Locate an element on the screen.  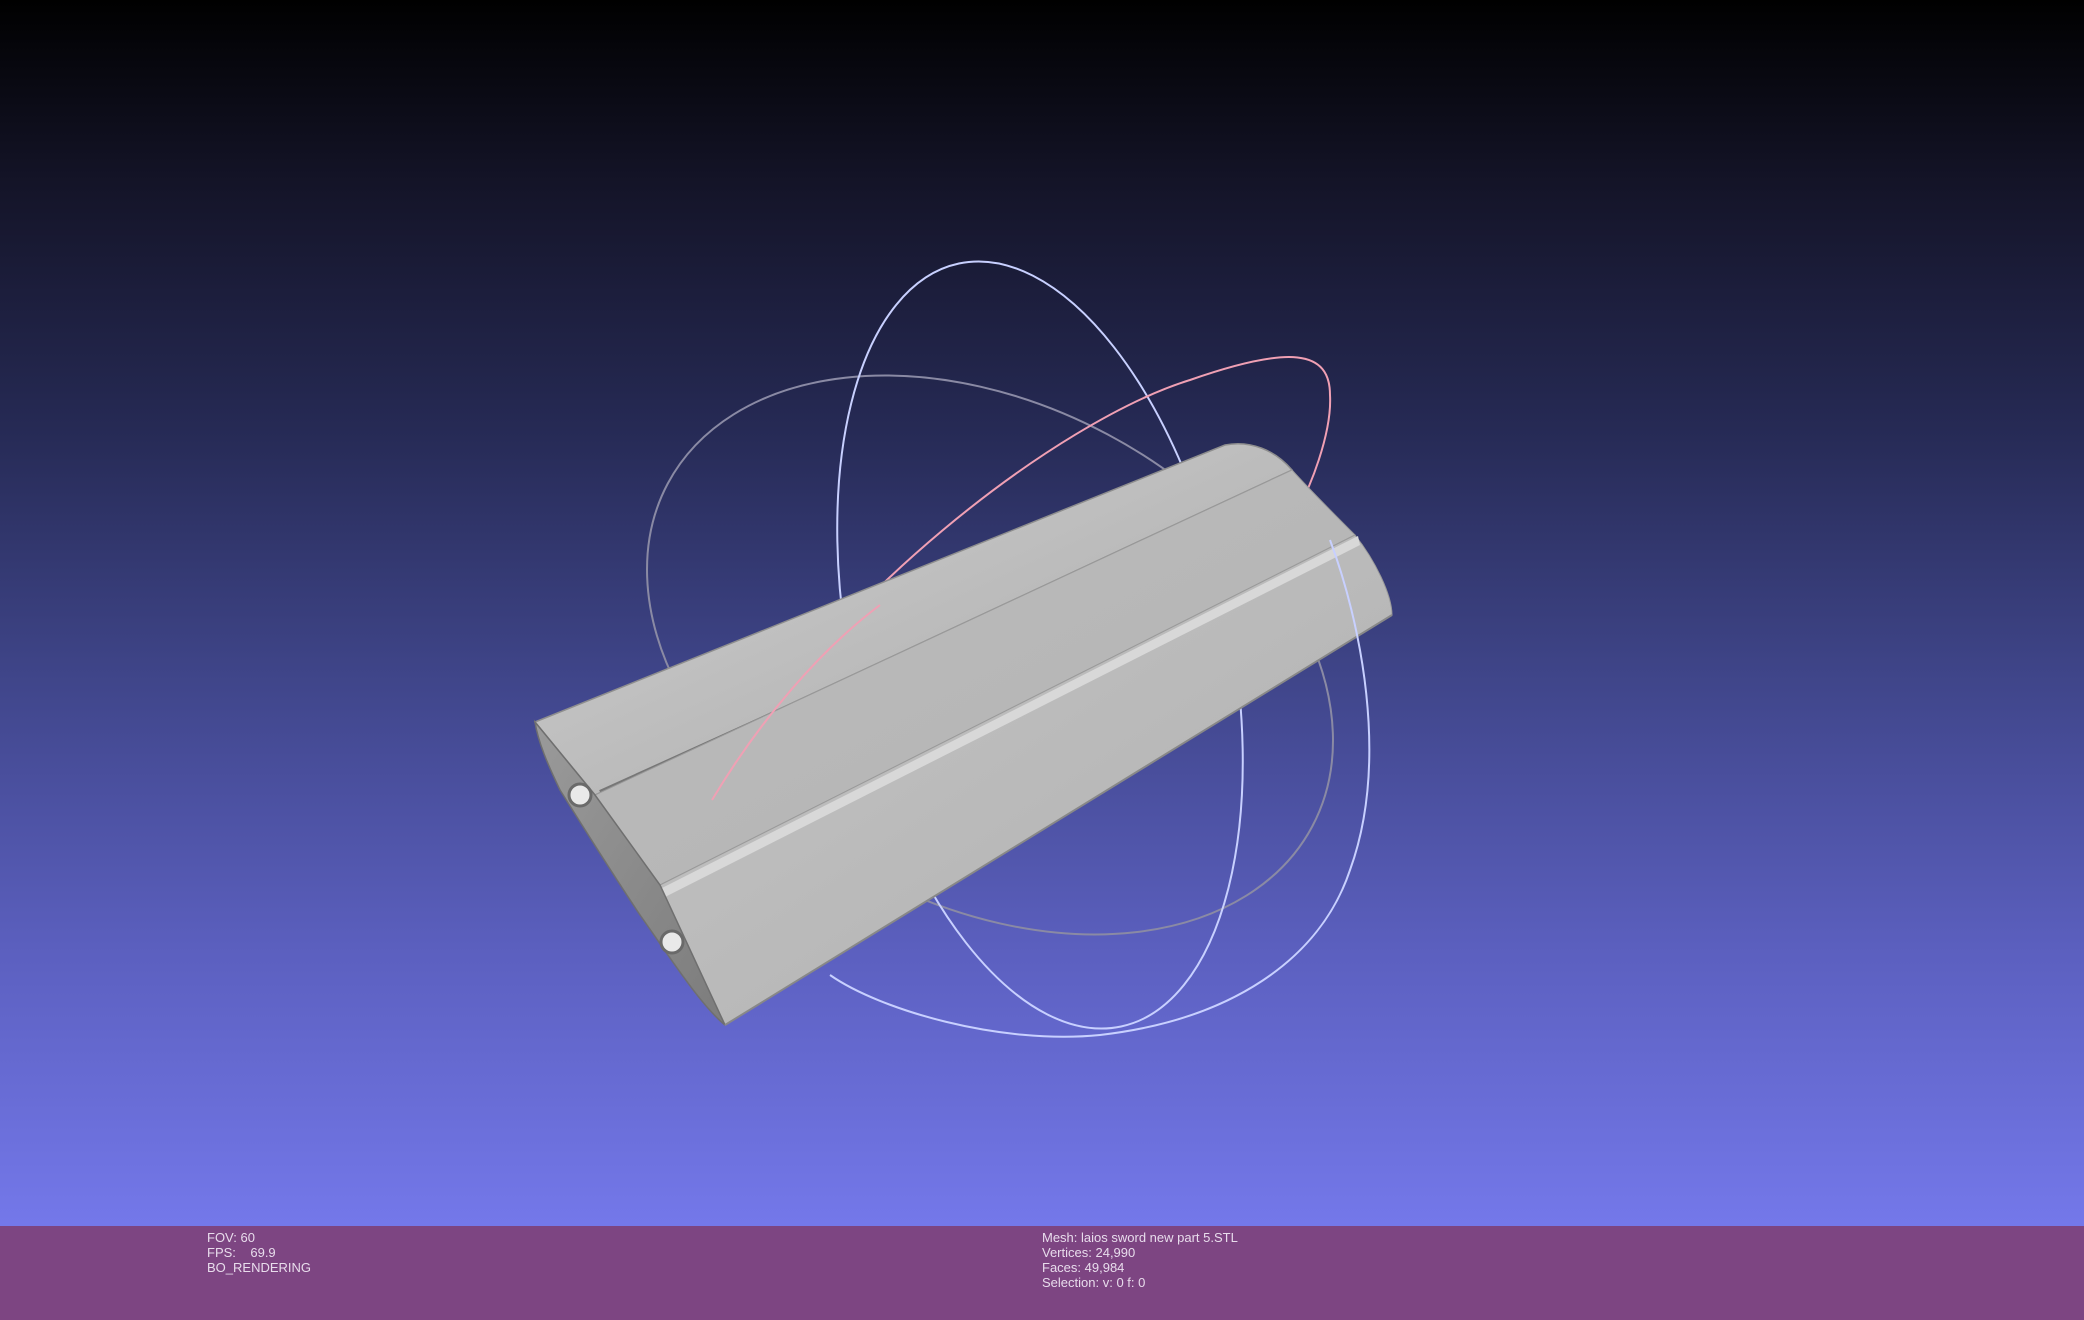
selection-readout: Selection: v: 0 f: 0 is located at coordinates (1140, 1282).